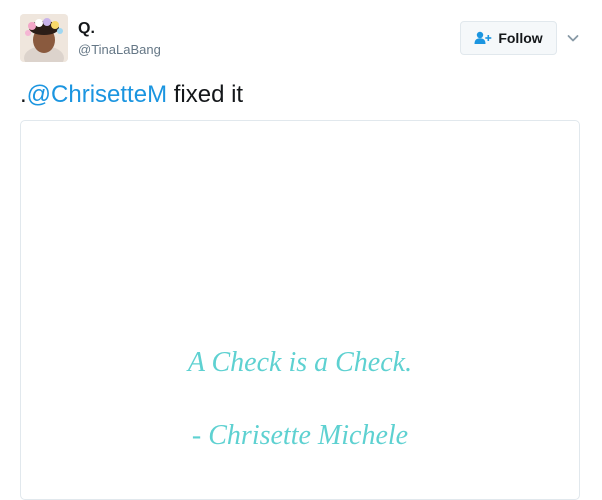 This screenshot has height=500, width=602. What do you see at coordinates (483, 37) in the screenshot?
I see `add-user-icon` at bounding box center [483, 37].